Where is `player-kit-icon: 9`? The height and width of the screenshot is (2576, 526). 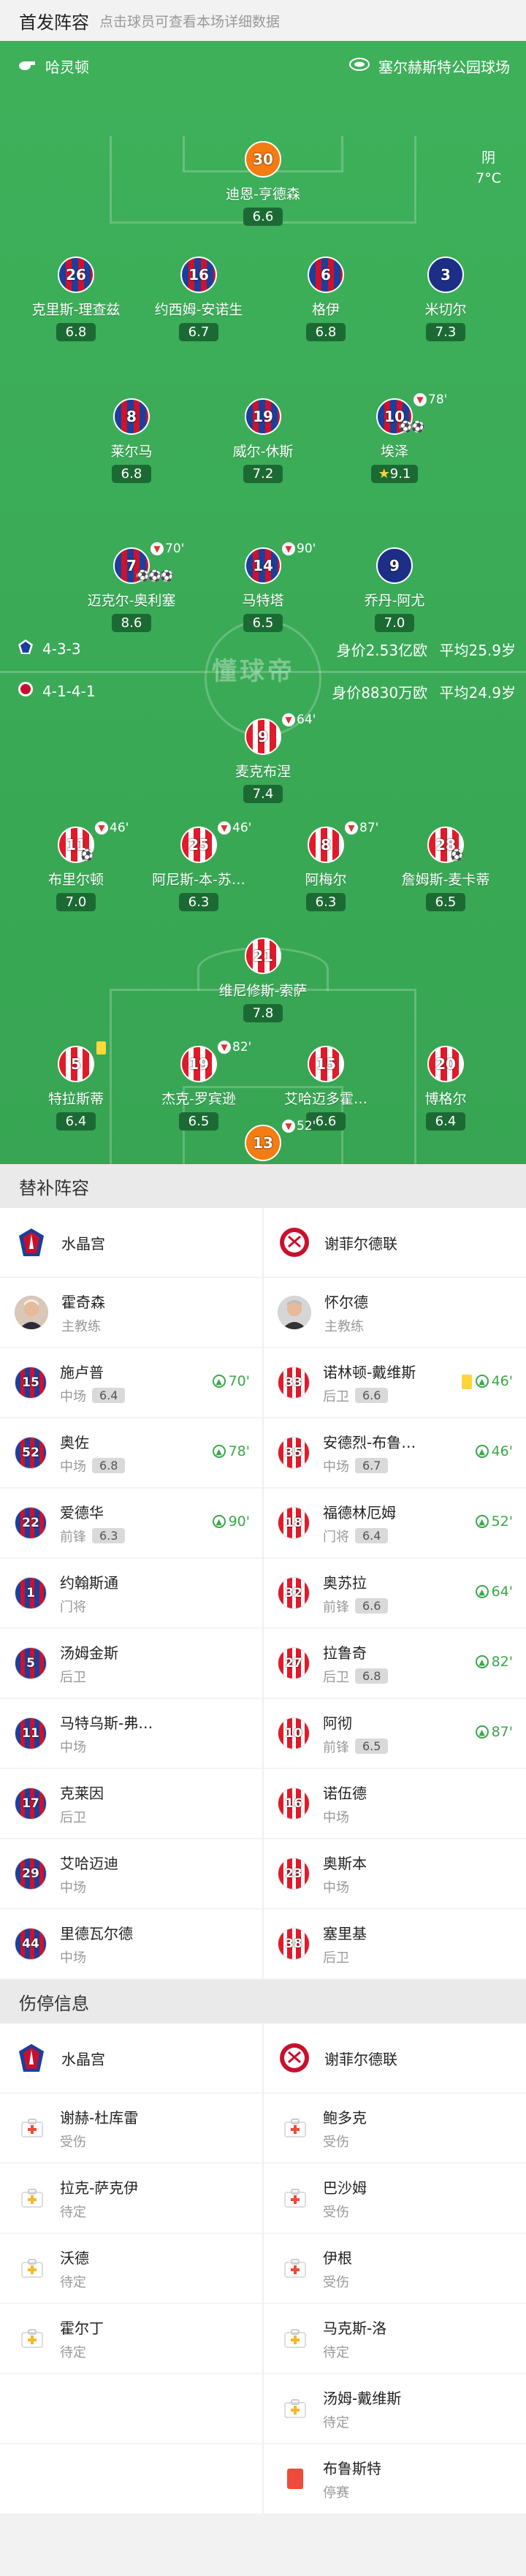
player-kit-icon: 9 is located at coordinates (394, 565).